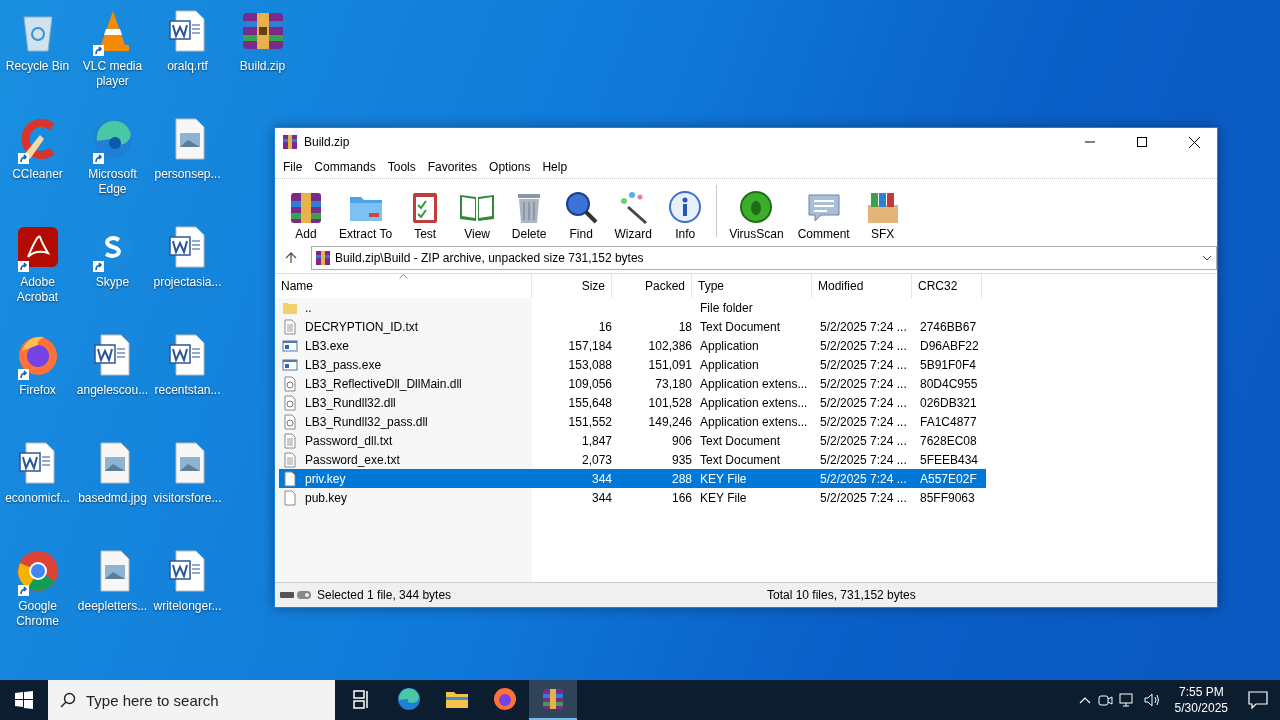  Describe the element at coordinates (352, 459) in the screenshot. I see `file-name: Password_exe.txt` at that location.